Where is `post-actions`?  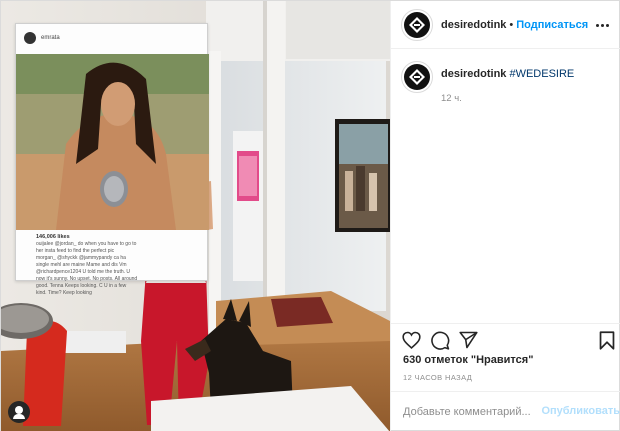 post-actions is located at coordinates (505, 338).